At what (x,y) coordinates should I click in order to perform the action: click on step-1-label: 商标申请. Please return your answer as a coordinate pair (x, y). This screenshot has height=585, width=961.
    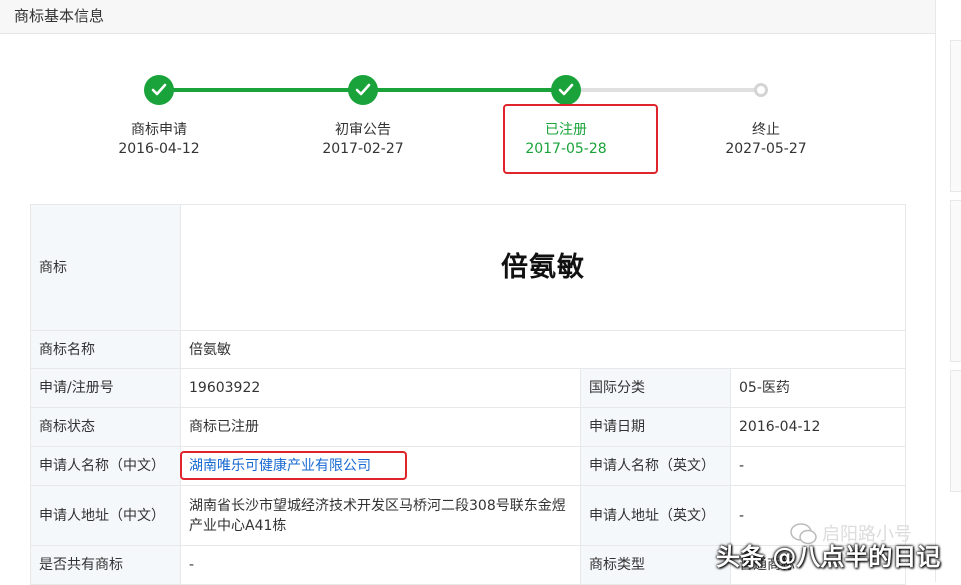
    Looking at the image, I should click on (159, 130).